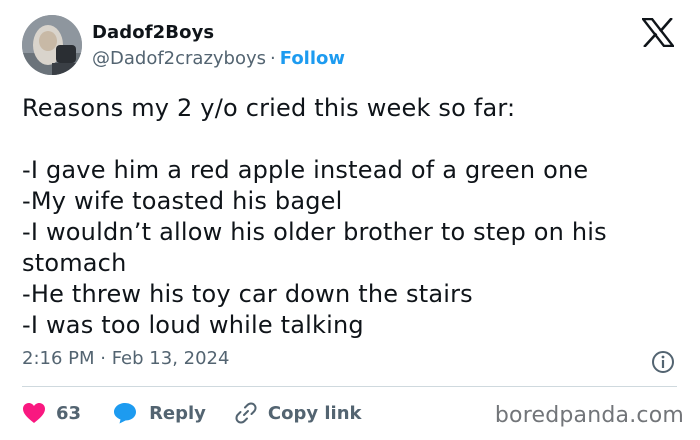  I want to click on tweet-line: -My wife toasted his bagel, so click(182, 201).